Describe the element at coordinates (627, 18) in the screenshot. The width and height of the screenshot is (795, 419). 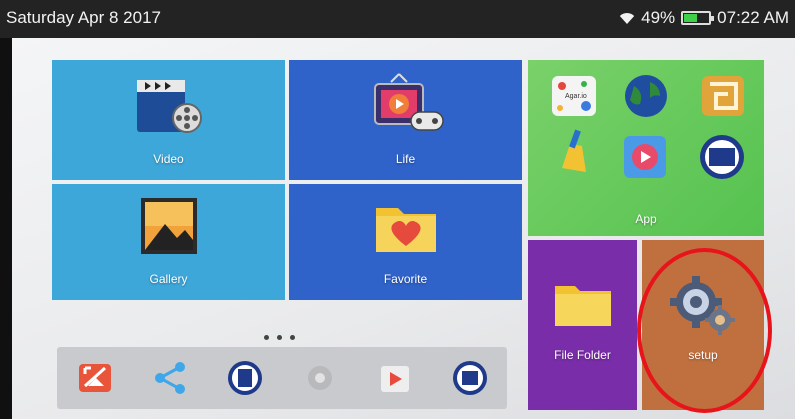
I see `wifi-icon` at that location.